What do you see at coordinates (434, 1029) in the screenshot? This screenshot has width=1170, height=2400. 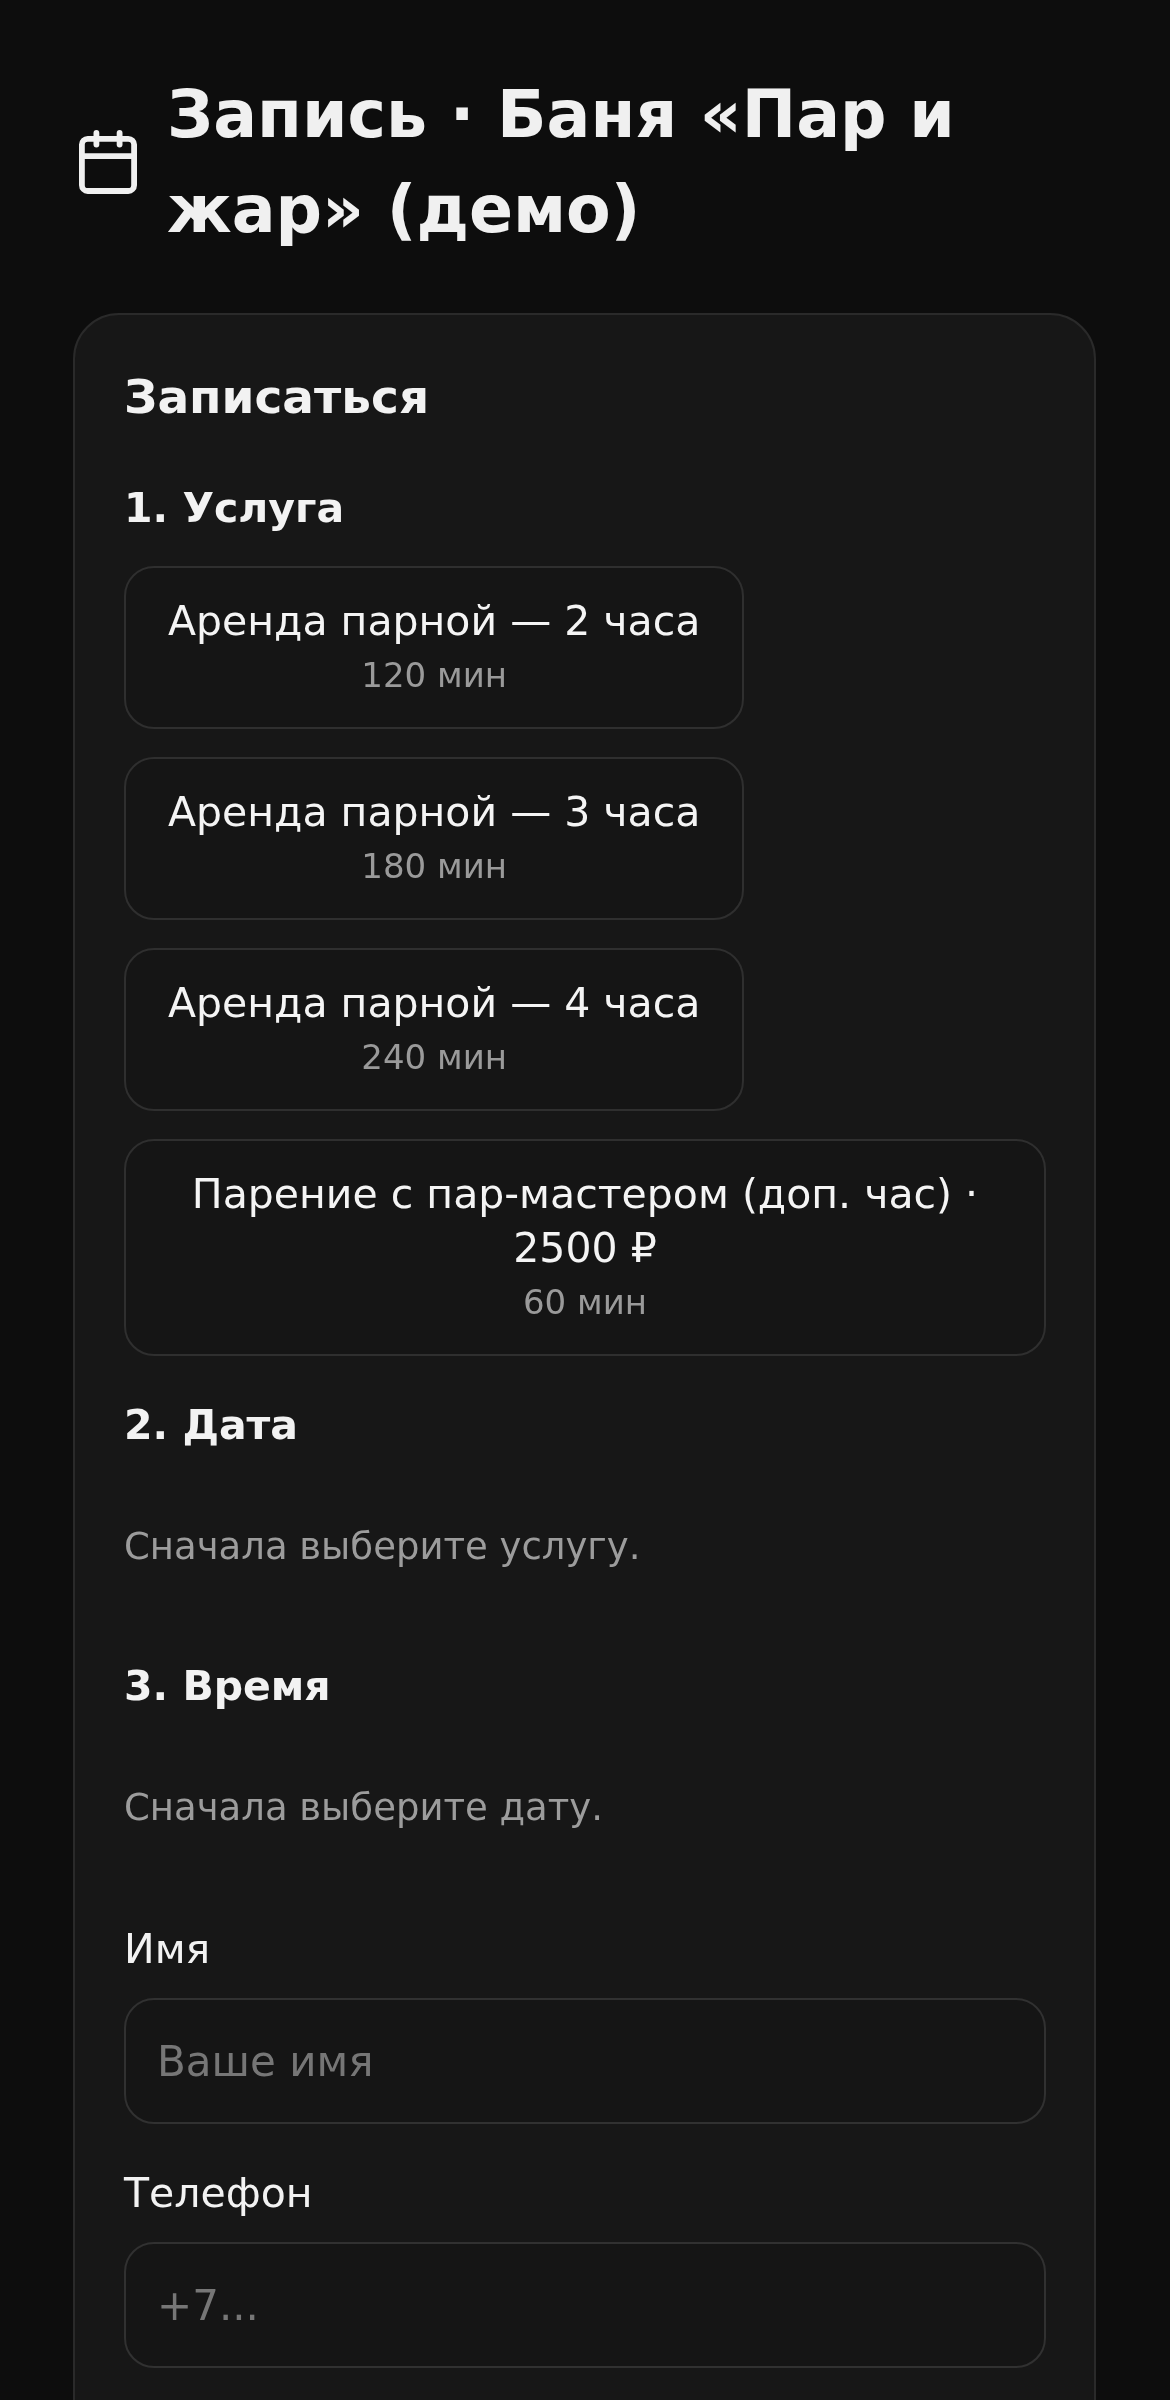 I see `service-option: Аренда парной — 4 часа 240 мин` at bounding box center [434, 1029].